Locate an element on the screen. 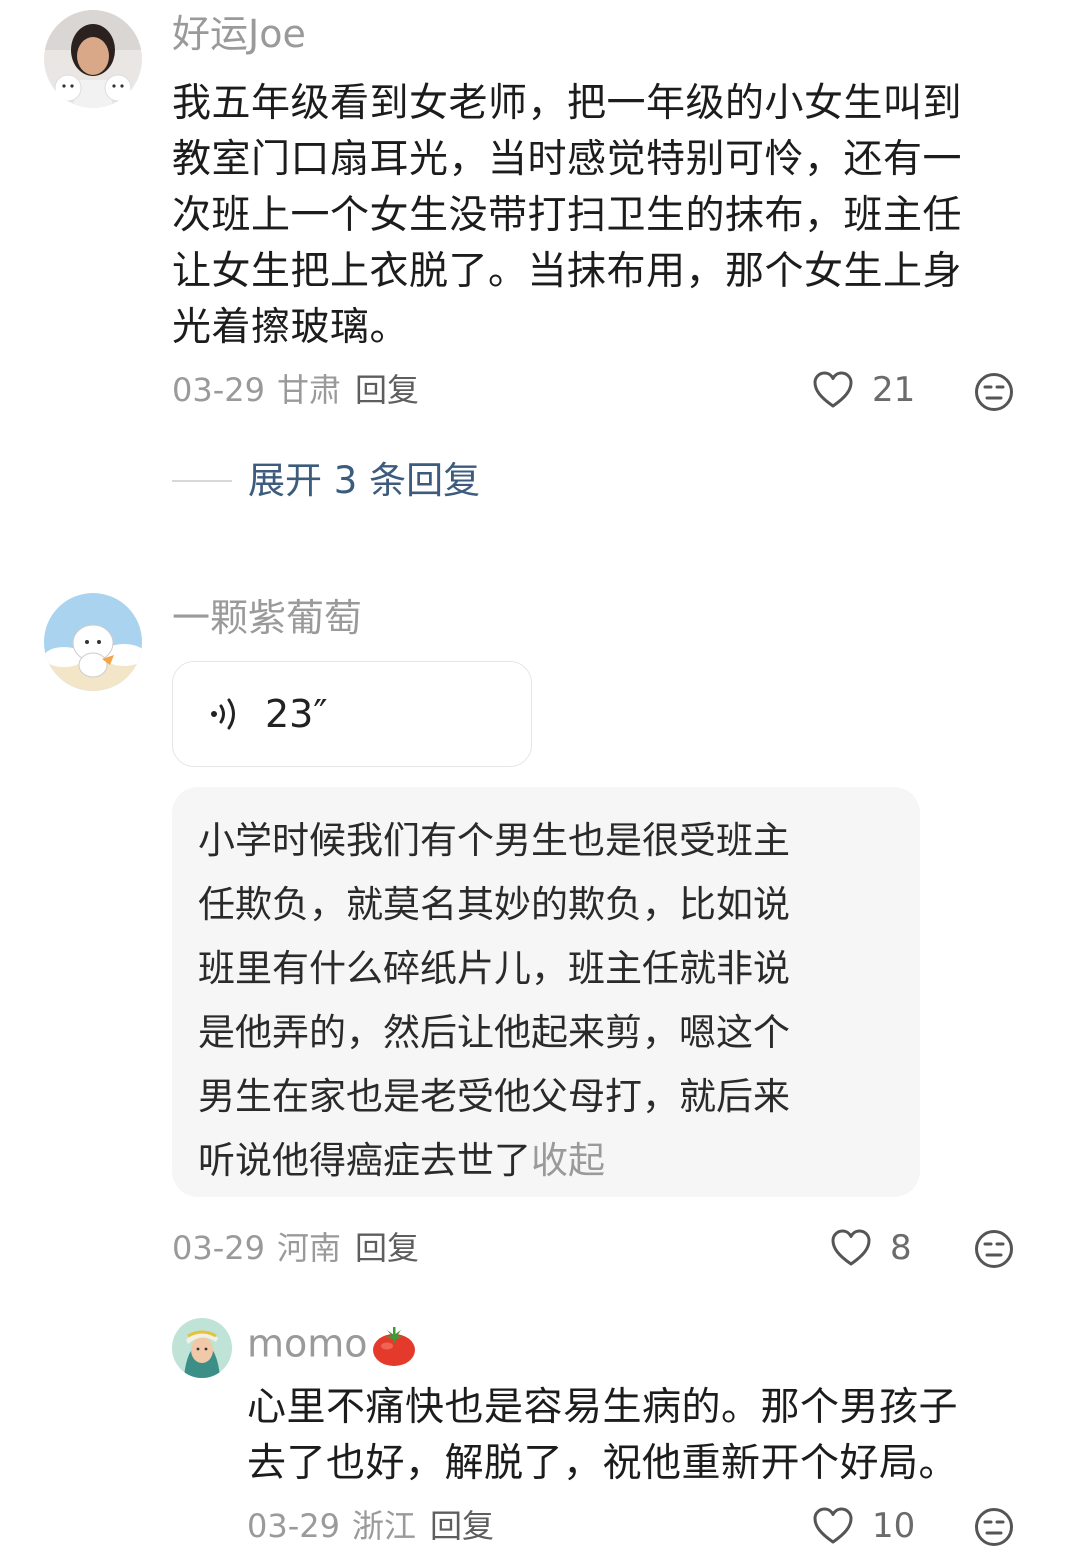 This screenshot has width=1080, height=1556. voice-duration: 23″ is located at coordinates (296, 714).